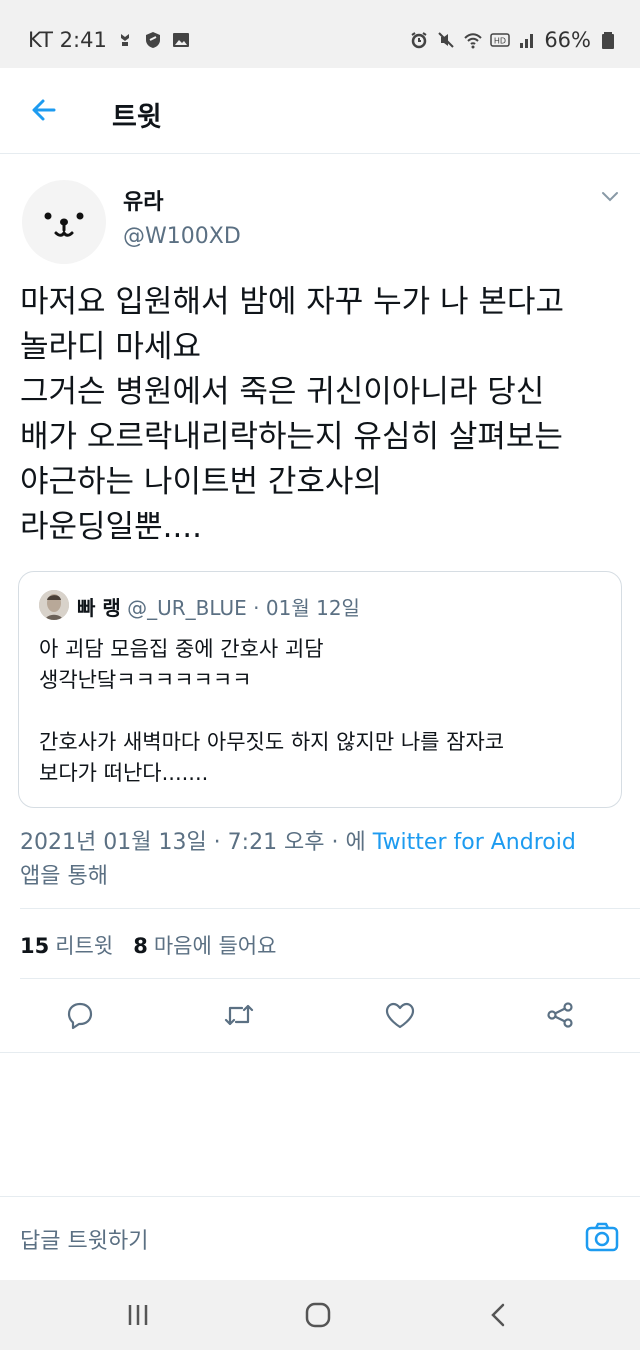 The image size is (640, 1350). Describe the element at coordinates (320, 1017) in the screenshot. I see `action-bar` at that location.